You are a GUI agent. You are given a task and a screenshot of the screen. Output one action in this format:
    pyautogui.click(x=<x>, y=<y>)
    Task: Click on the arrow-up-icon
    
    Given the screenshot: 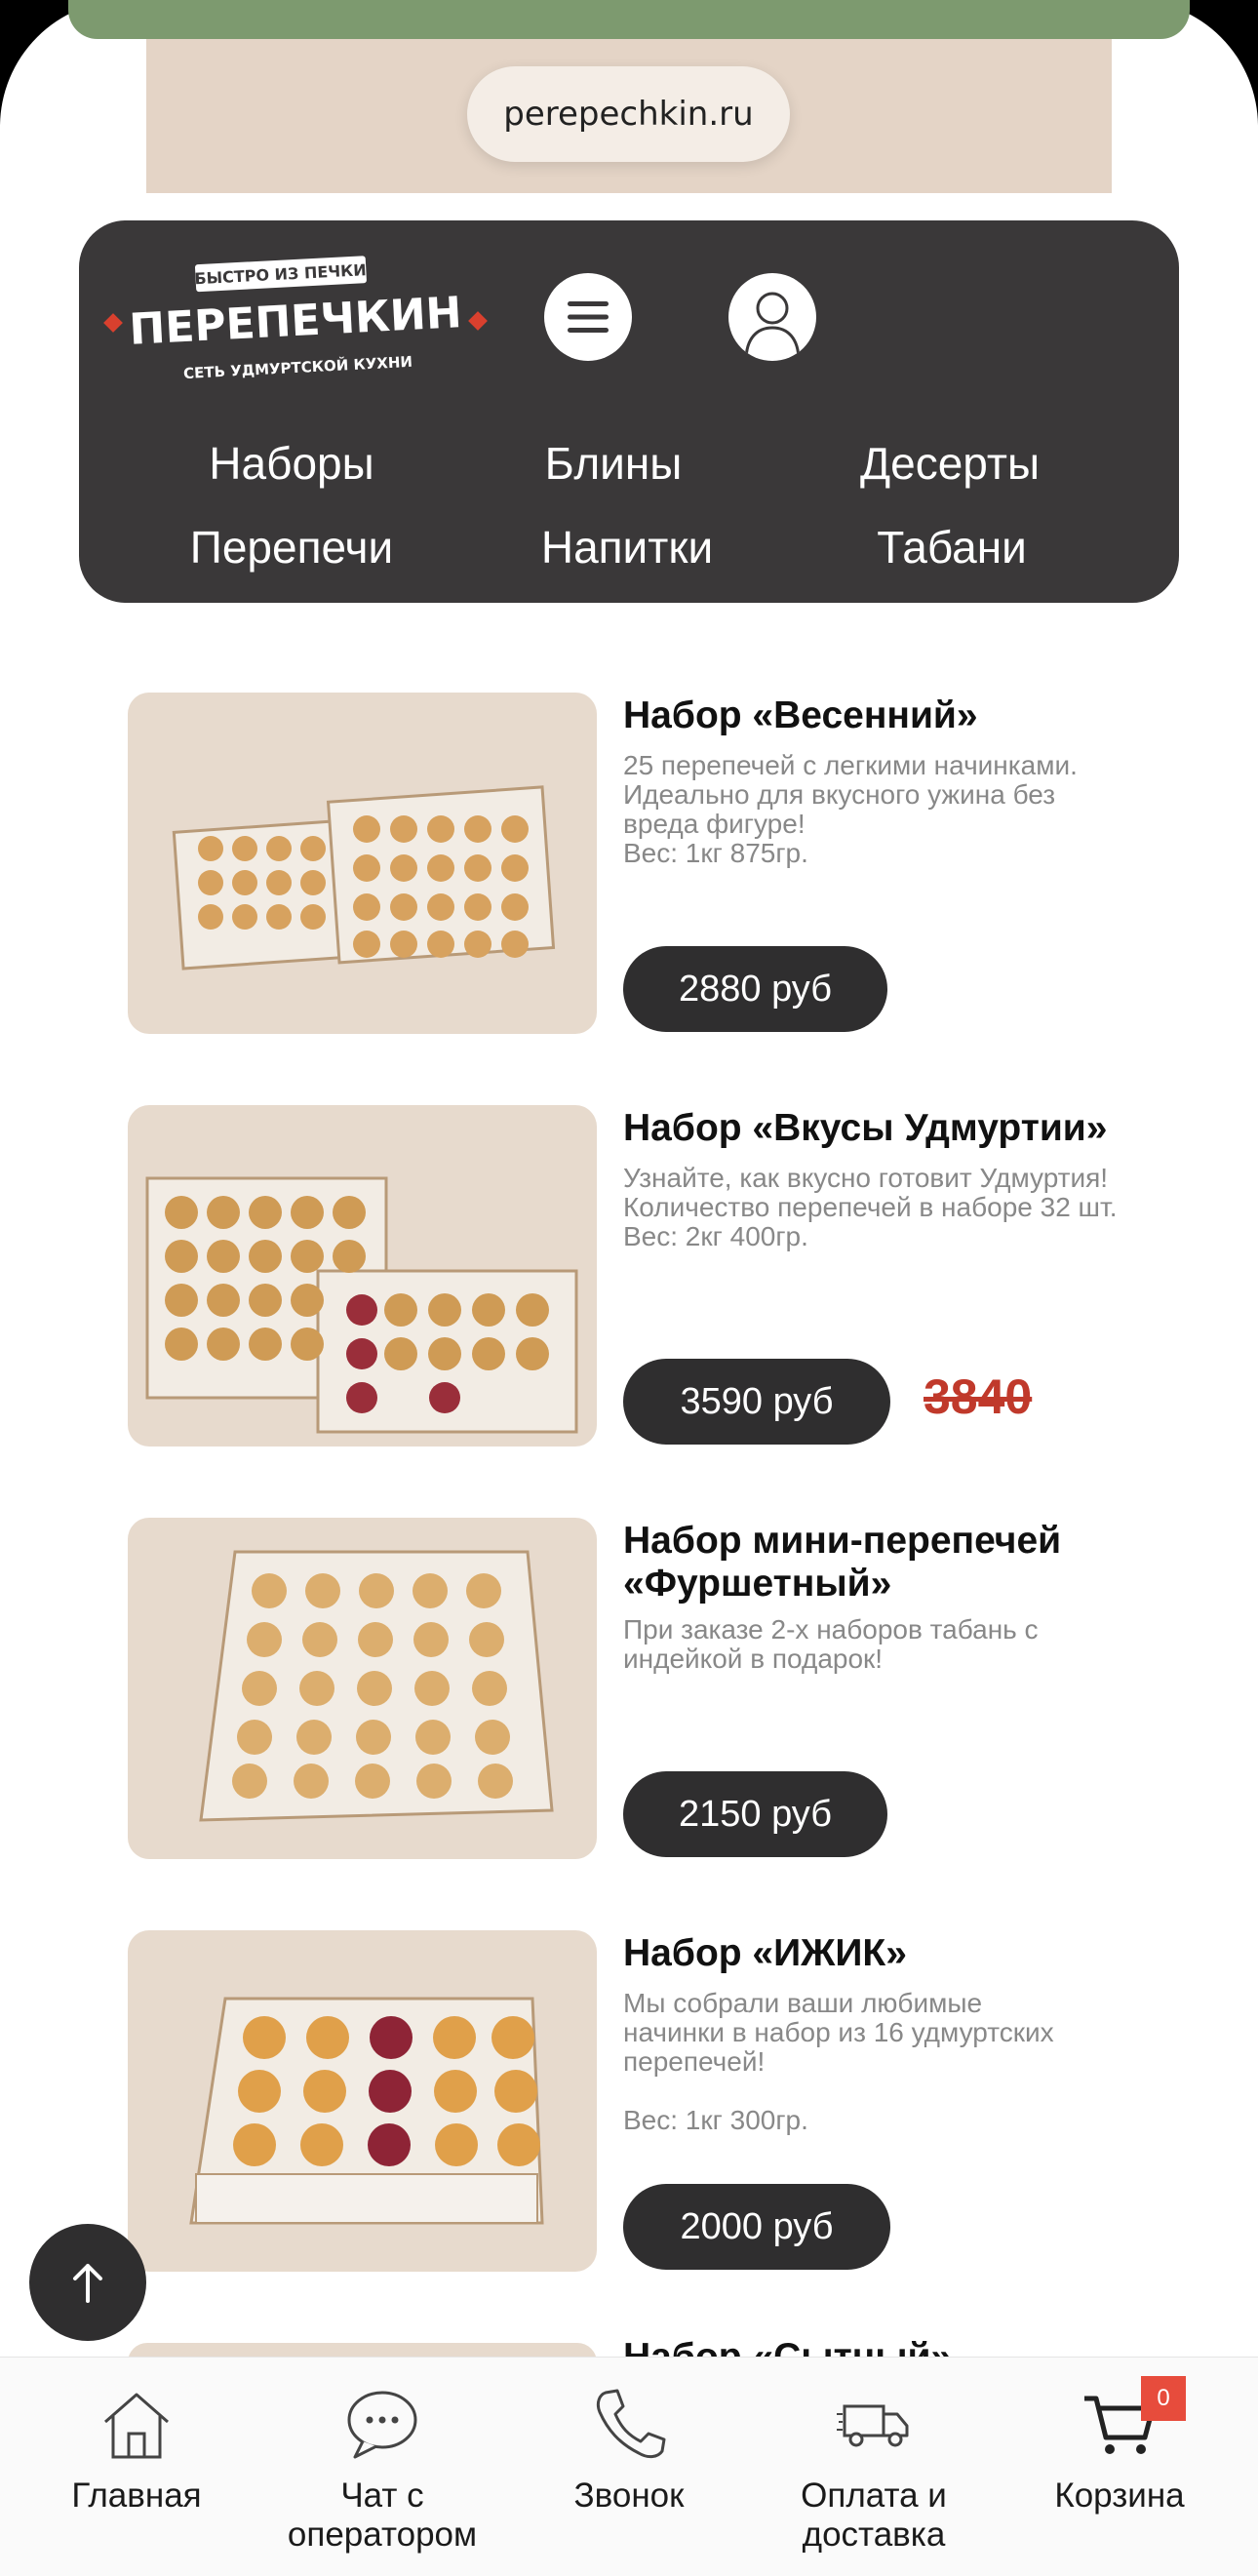 What is the action you would take?
    pyautogui.click(x=88, y=2283)
    